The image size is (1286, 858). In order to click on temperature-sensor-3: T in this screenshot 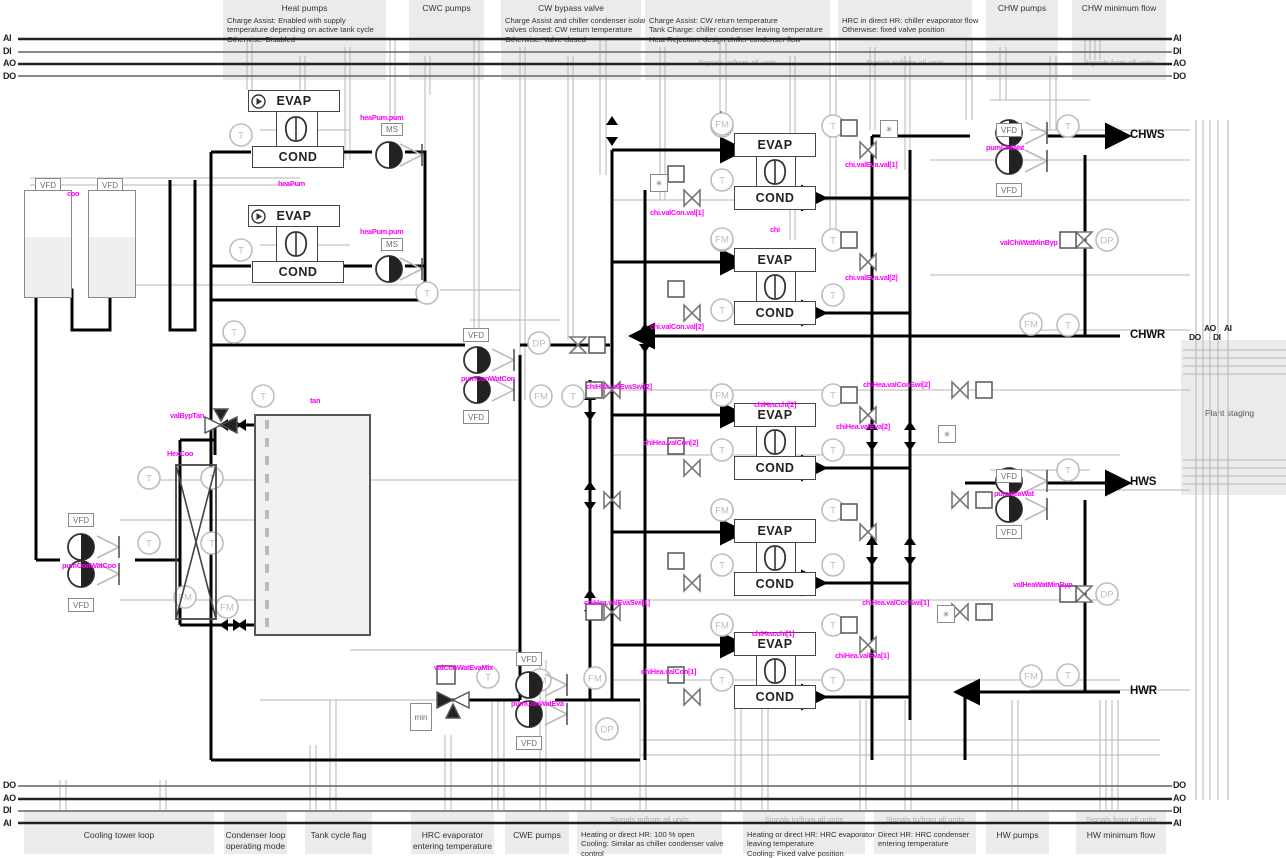, I will do `click(427, 293)`.